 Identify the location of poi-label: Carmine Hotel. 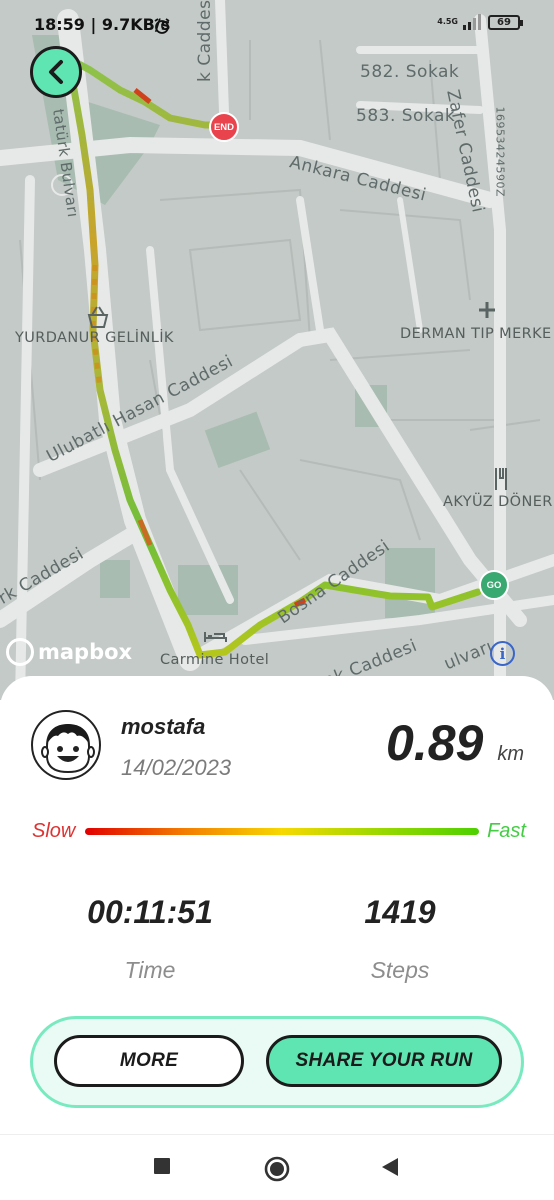
(215, 660).